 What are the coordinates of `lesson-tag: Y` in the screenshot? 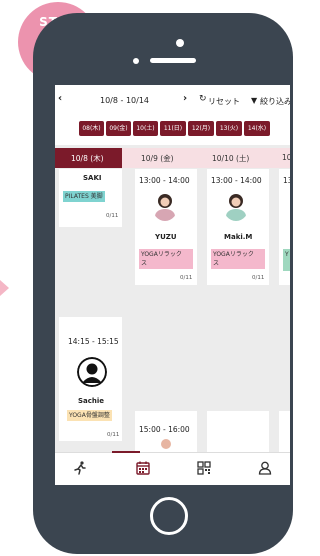 It's located at (286, 260).